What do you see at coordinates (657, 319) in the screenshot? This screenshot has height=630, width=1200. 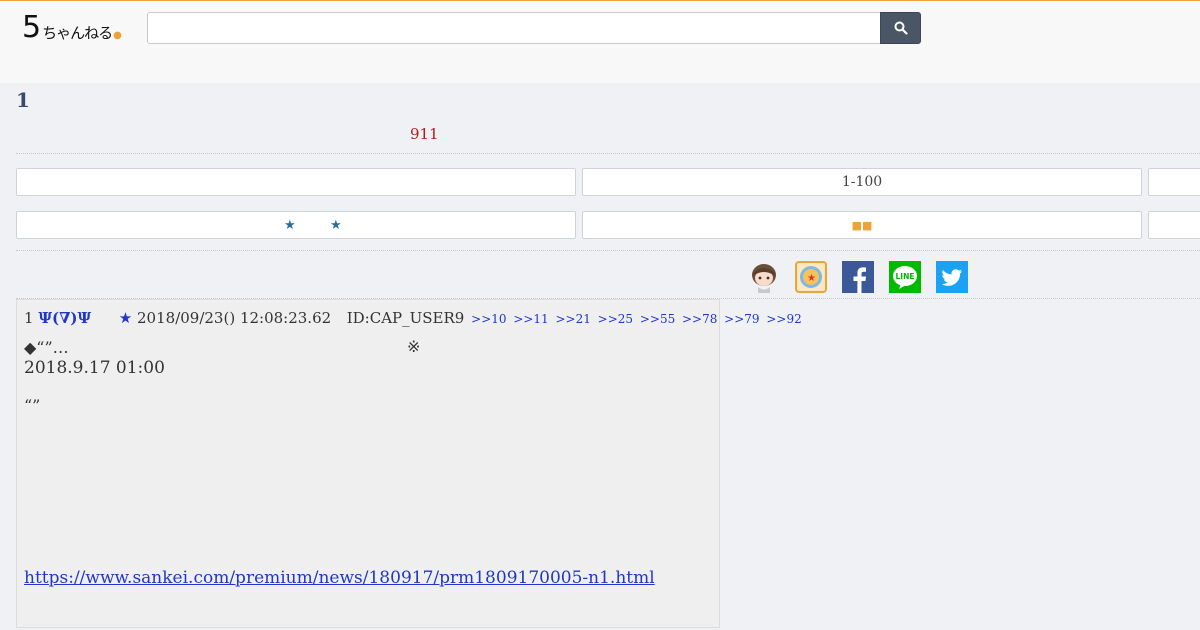 I see `reply-anchor-link: >>55` at bounding box center [657, 319].